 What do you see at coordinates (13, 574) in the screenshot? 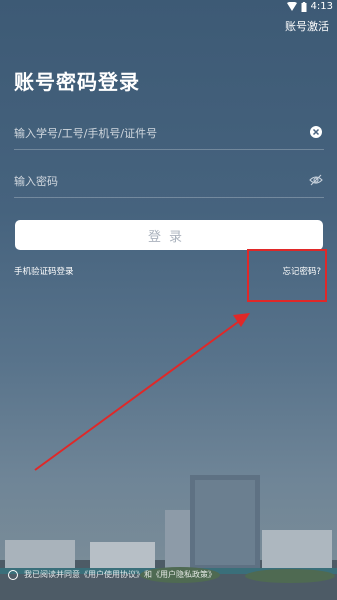
I see `agreement-radio` at bounding box center [13, 574].